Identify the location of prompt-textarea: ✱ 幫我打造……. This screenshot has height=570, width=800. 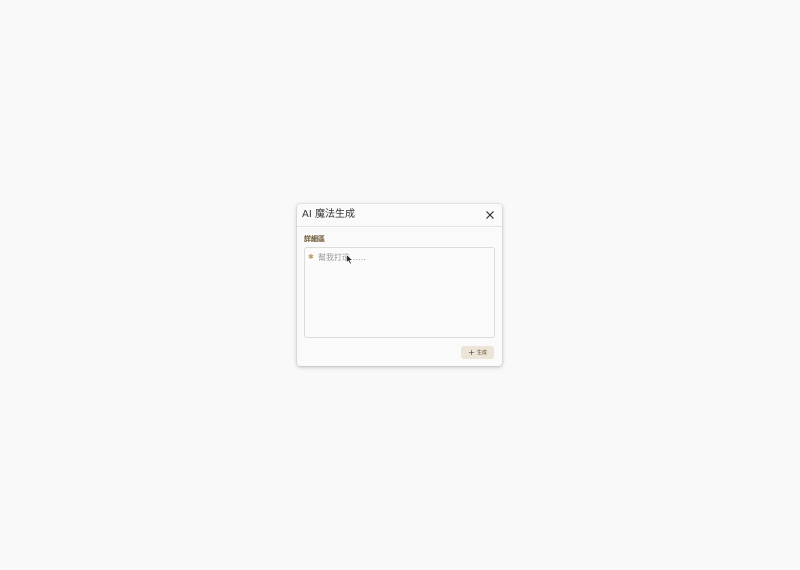
(399, 292).